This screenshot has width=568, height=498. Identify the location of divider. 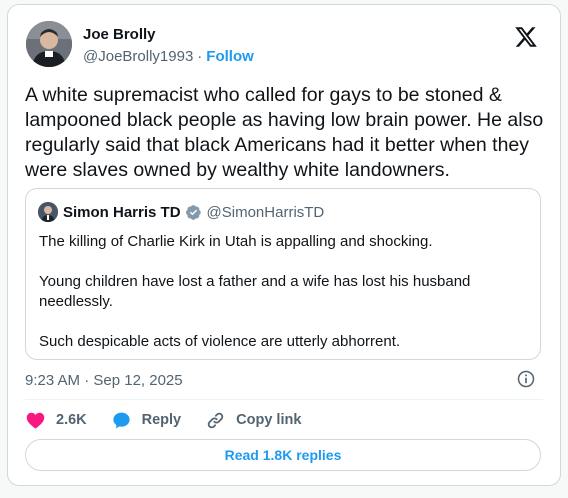
(284, 399).